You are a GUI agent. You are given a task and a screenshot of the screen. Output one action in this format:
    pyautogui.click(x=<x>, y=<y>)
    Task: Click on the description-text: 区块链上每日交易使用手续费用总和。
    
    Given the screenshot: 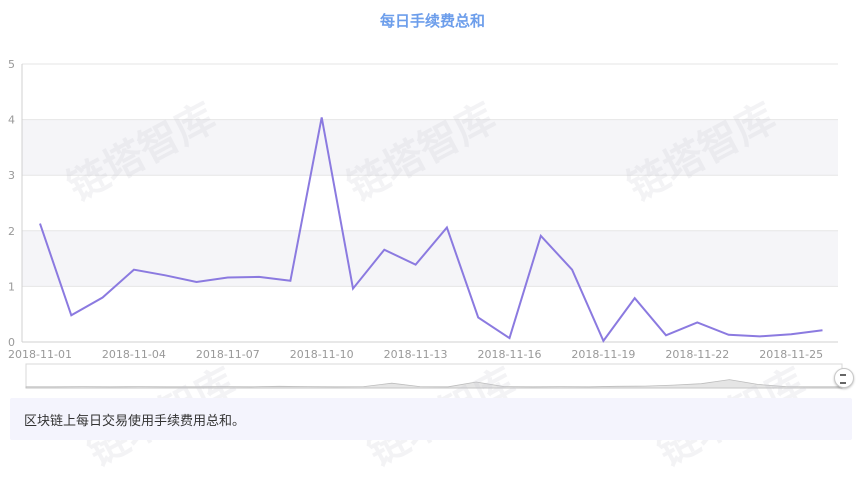 What is the action you would take?
    pyautogui.click(x=134, y=419)
    